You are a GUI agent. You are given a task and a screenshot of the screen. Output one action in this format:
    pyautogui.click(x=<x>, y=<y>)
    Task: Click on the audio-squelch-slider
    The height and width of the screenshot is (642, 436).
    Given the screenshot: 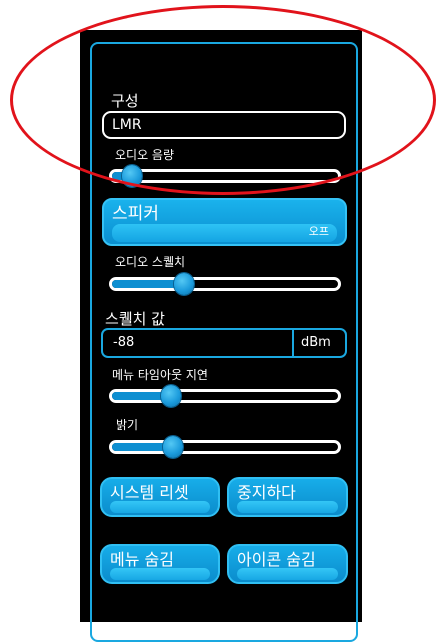 What is the action you would take?
    pyautogui.click(x=225, y=284)
    